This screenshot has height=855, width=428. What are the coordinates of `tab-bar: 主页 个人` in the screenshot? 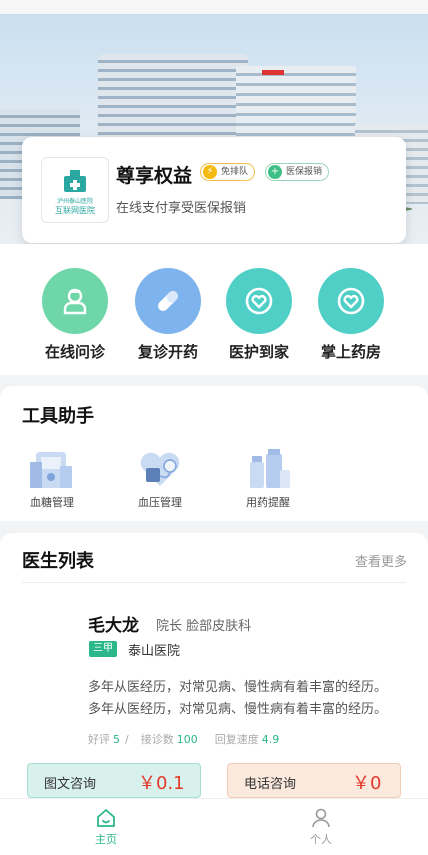 It's located at (214, 826).